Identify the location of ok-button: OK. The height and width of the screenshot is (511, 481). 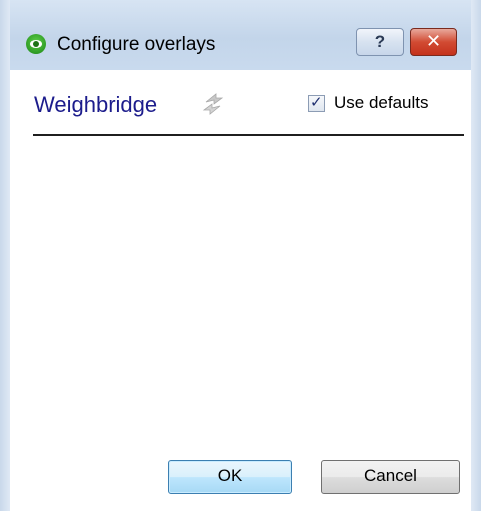
(230, 477).